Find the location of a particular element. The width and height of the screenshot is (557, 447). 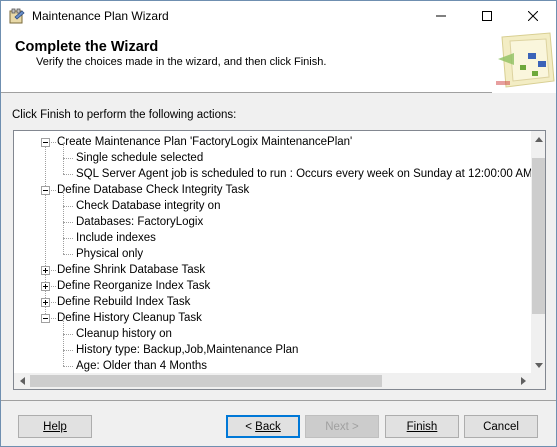

scroll-left-icon is located at coordinates (22, 381).